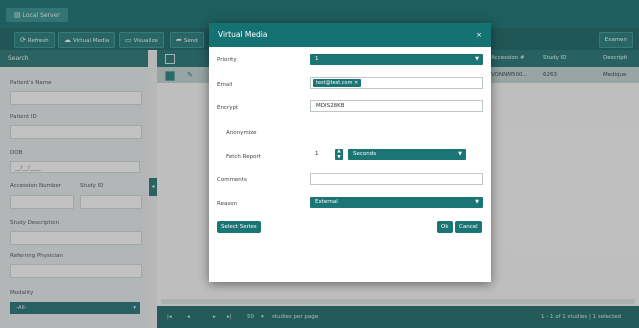 Image resolution: width=639 pixels, height=328 pixels. I want to click on encrypt-input: MDIS28KB, so click(396, 106).